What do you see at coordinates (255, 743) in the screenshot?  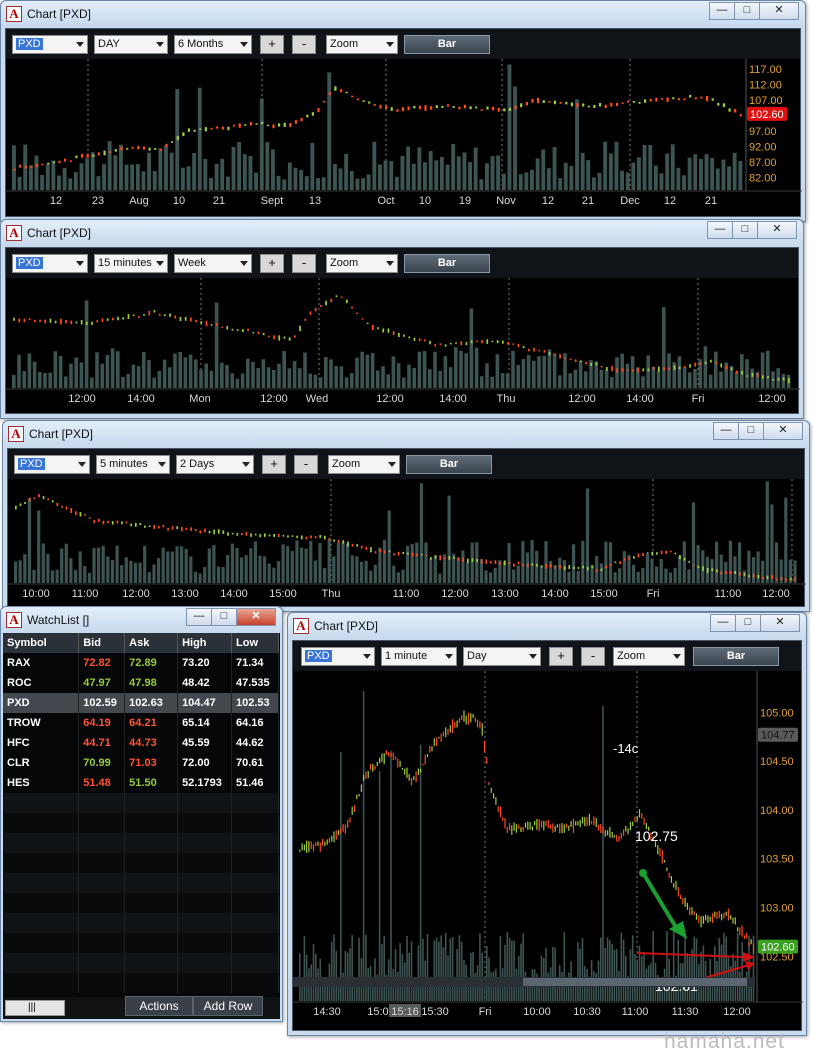 I see `cell-low: 44.62` at bounding box center [255, 743].